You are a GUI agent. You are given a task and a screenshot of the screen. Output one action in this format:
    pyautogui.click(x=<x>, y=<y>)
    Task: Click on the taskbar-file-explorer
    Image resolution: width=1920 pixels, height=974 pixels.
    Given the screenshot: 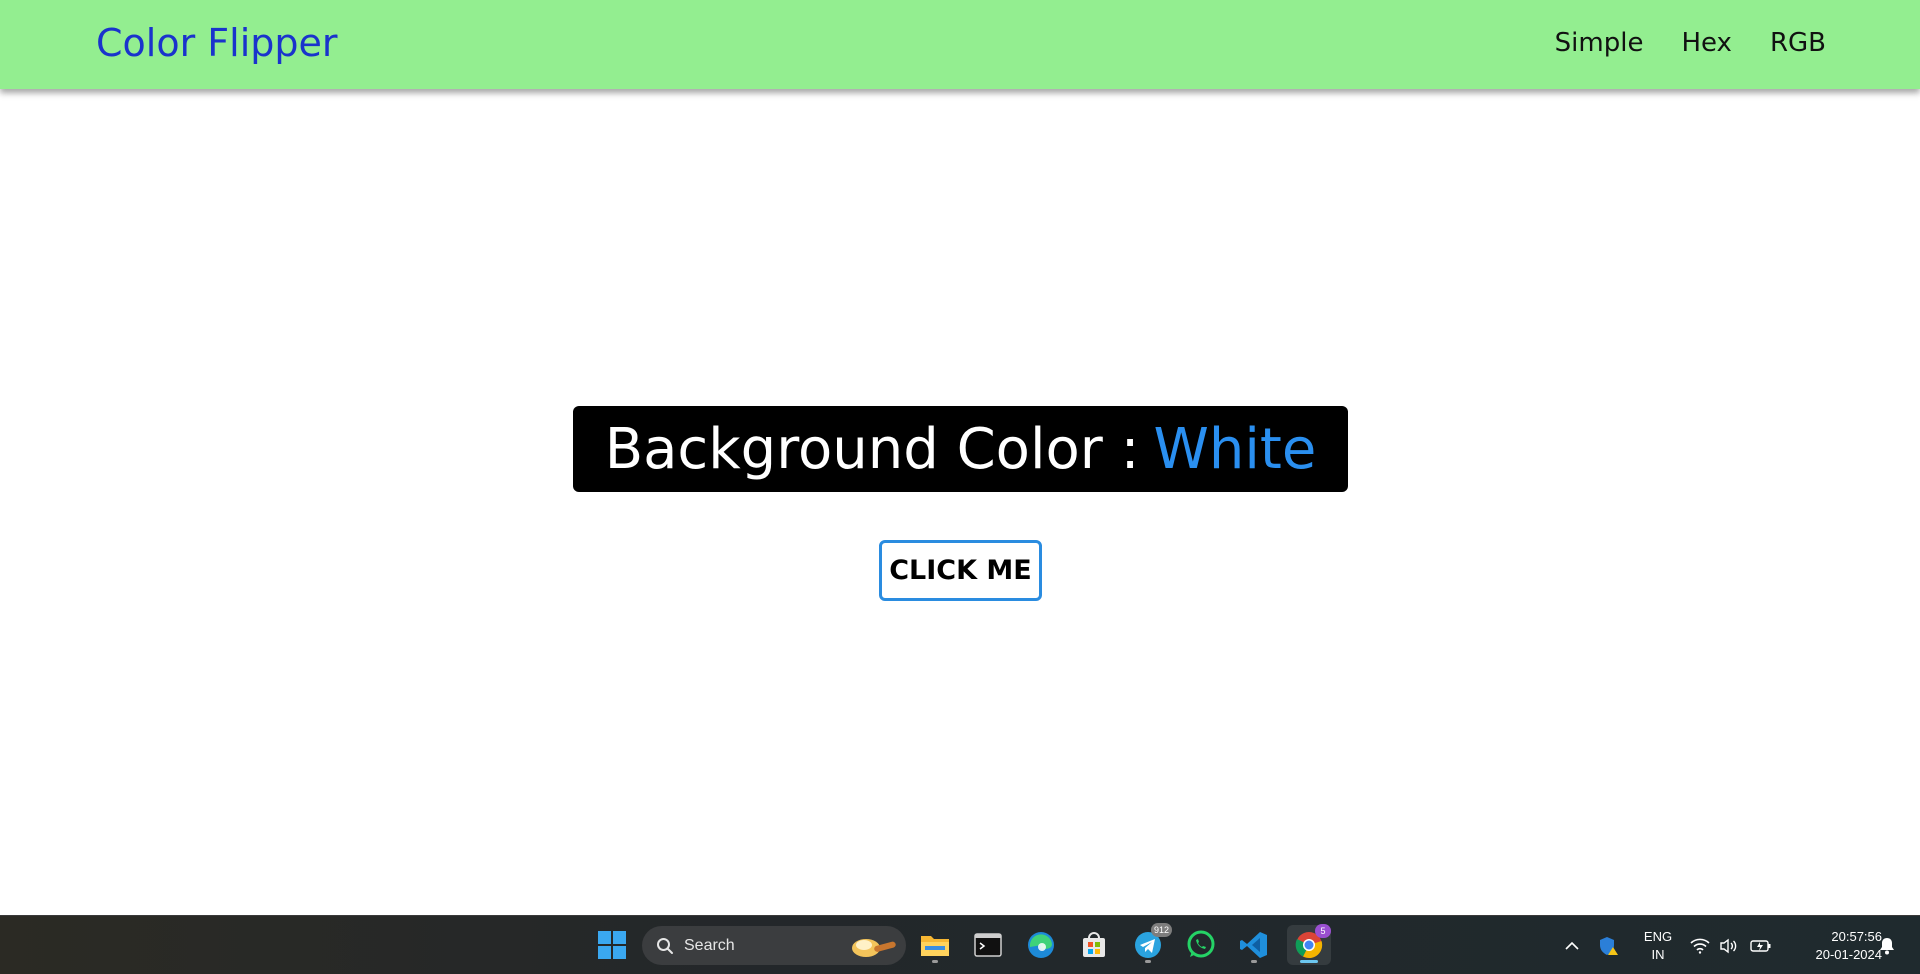 What is the action you would take?
    pyautogui.click(x=935, y=945)
    